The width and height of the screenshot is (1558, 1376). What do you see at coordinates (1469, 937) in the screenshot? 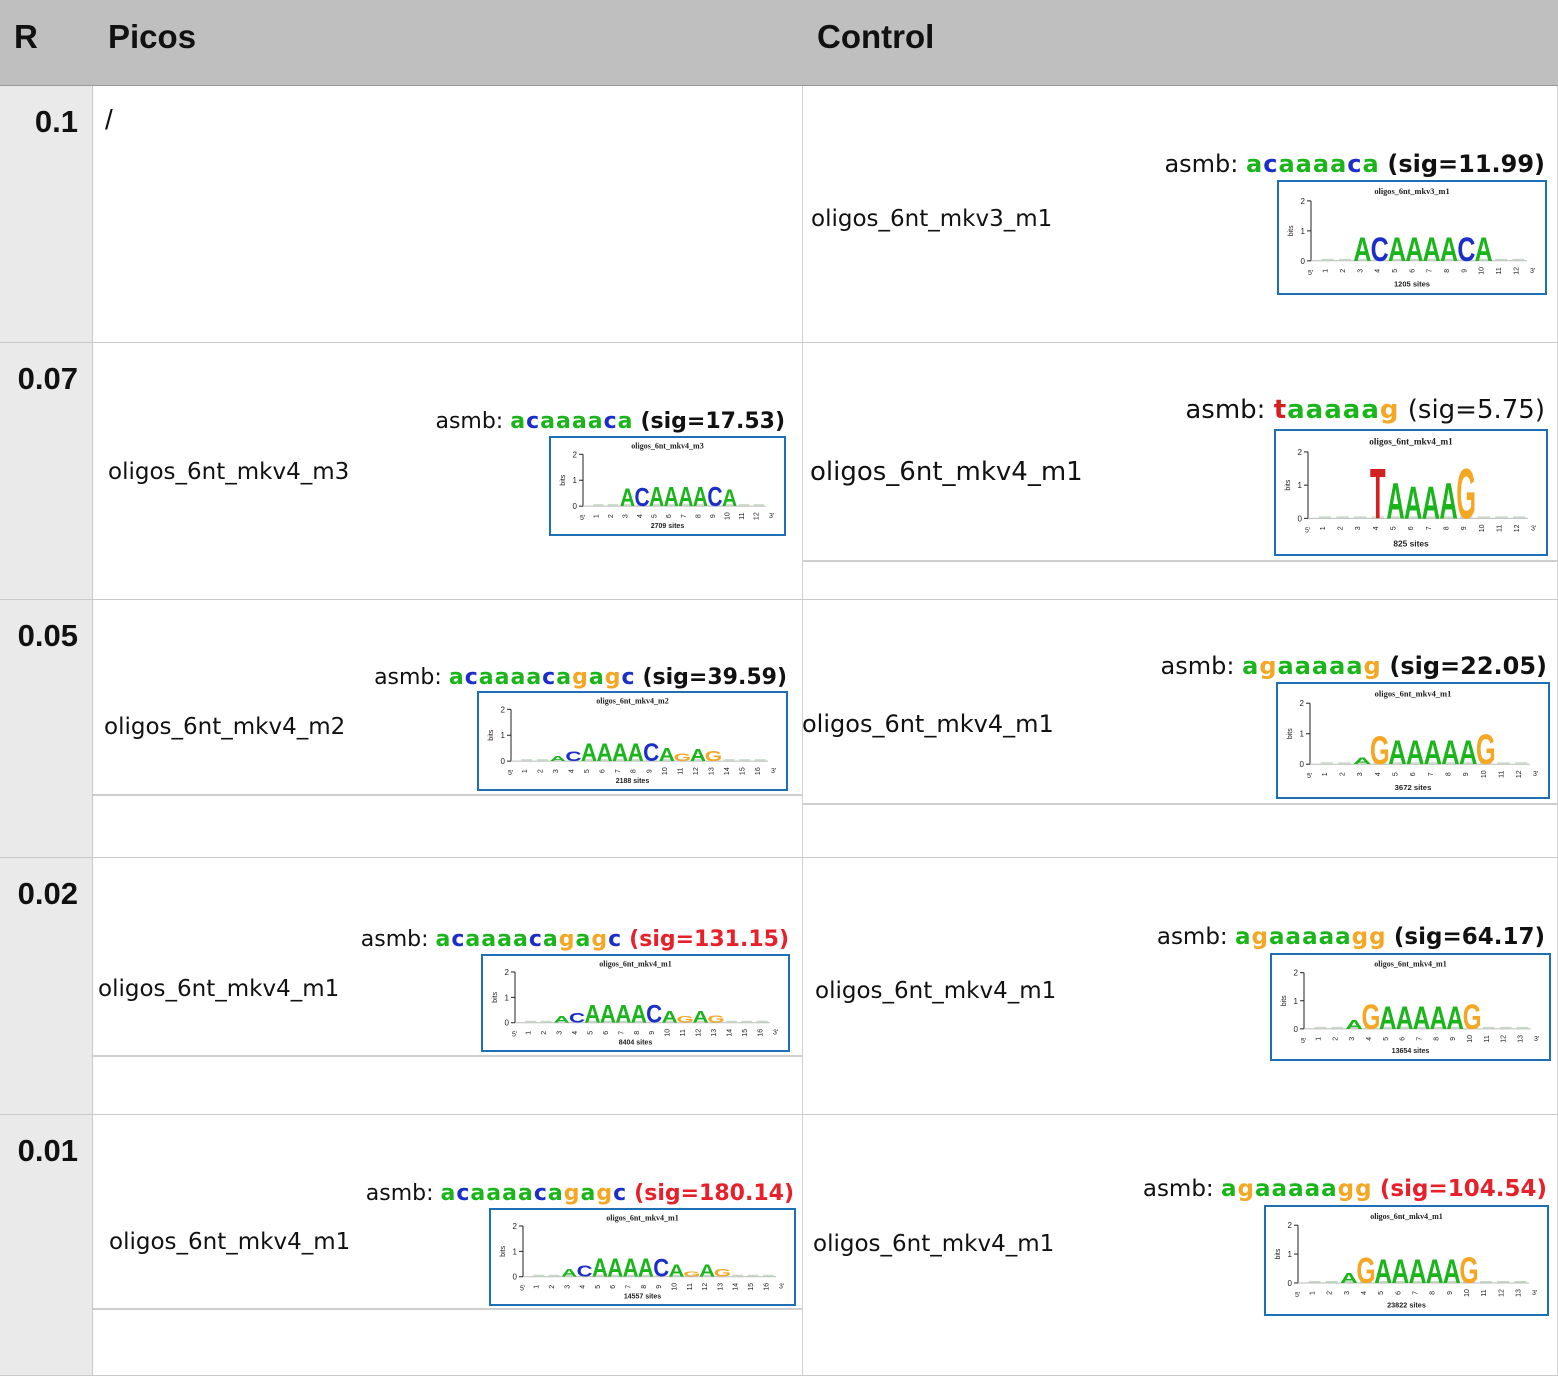
I see `sig-value: (sig=64.17)` at bounding box center [1469, 937].